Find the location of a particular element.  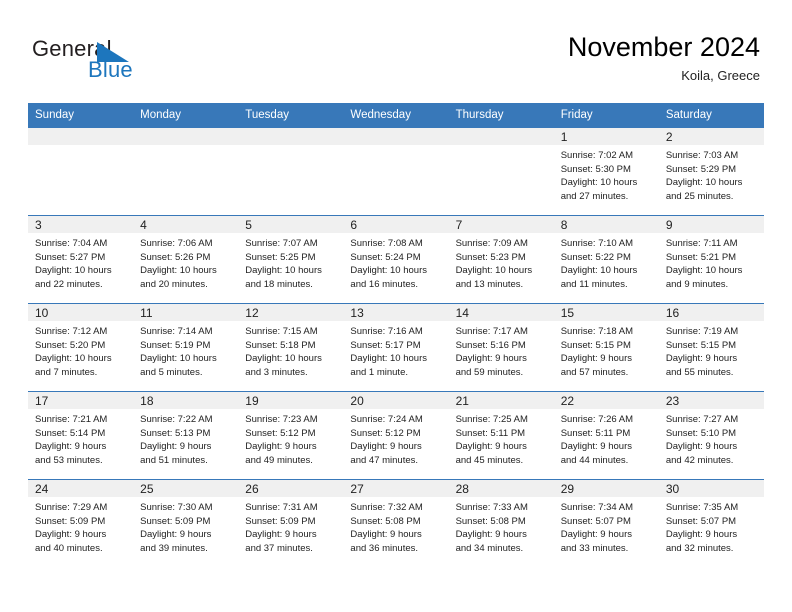

day-number: 28 is located at coordinates (501, 488).